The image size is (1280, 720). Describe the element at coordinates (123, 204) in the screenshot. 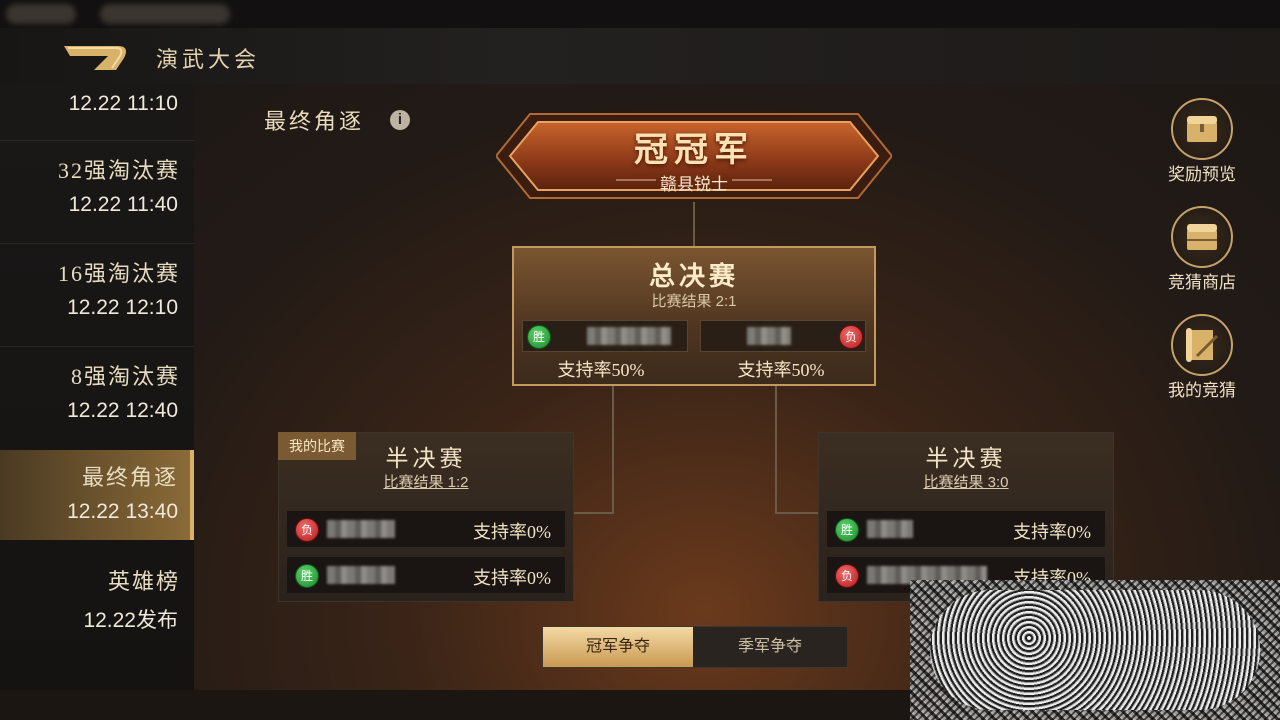

I see `sidebar-item-time: 12.22 11:40` at that location.